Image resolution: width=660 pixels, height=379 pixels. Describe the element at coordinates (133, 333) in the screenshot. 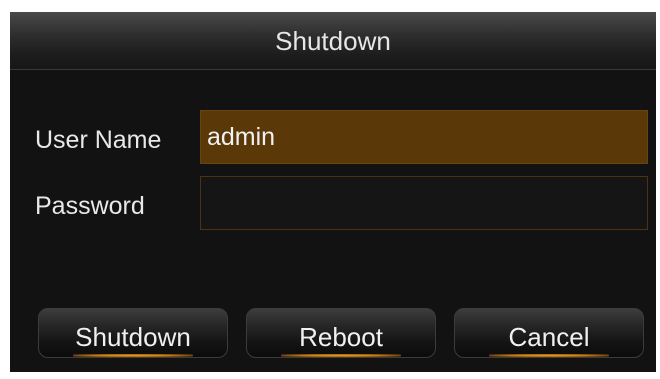

I see `shutdown-button: Shutdown` at that location.